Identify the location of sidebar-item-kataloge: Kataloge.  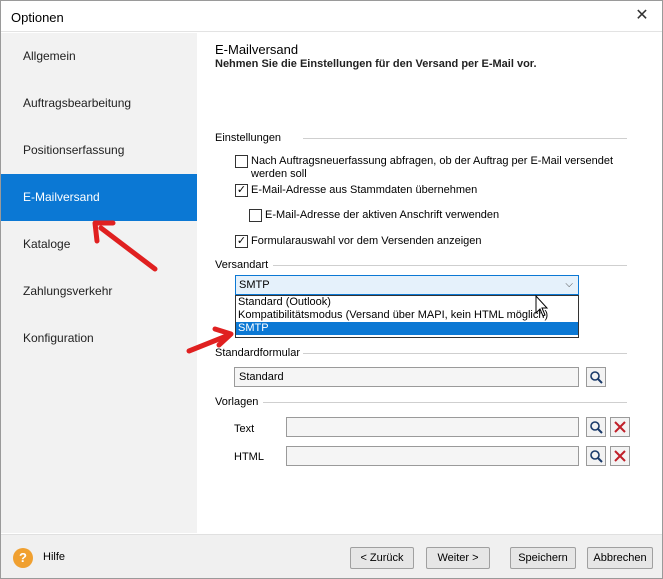
(99, 244).